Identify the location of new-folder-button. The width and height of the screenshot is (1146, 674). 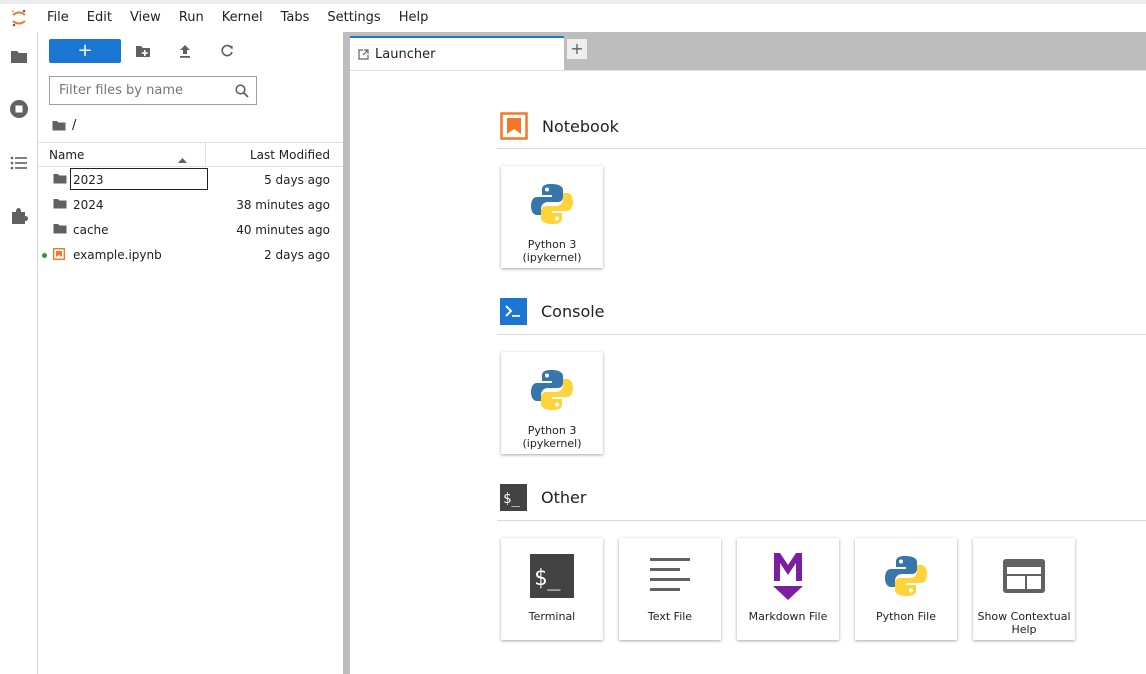
(143, 51).